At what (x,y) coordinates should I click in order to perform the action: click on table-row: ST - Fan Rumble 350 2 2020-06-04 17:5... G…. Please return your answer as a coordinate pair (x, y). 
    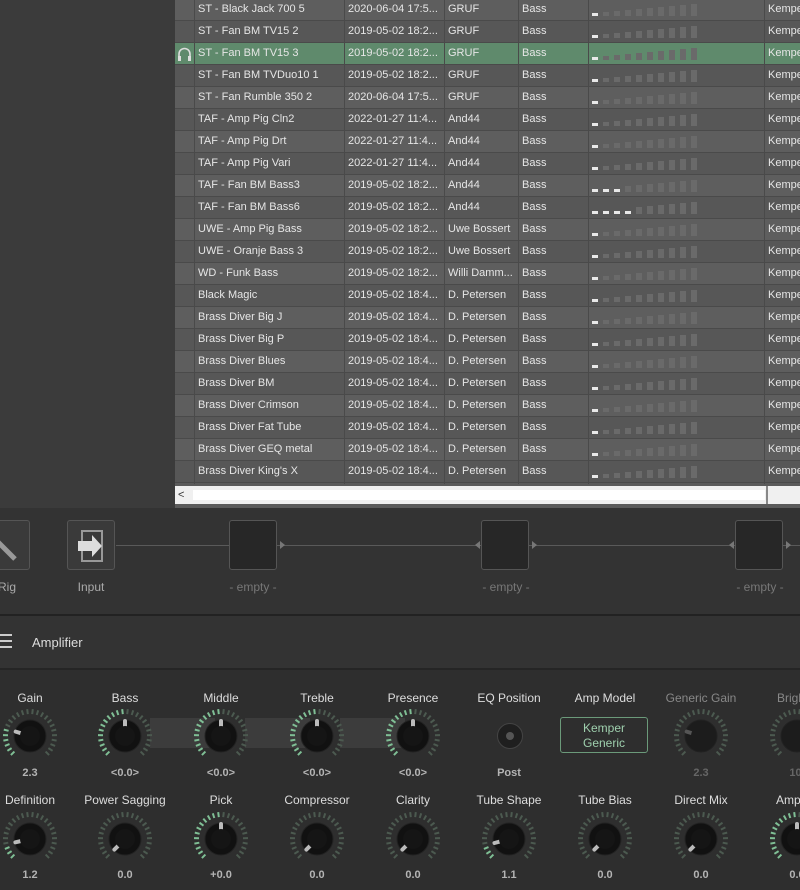
    Looking at the image, I should click on (487, 98).